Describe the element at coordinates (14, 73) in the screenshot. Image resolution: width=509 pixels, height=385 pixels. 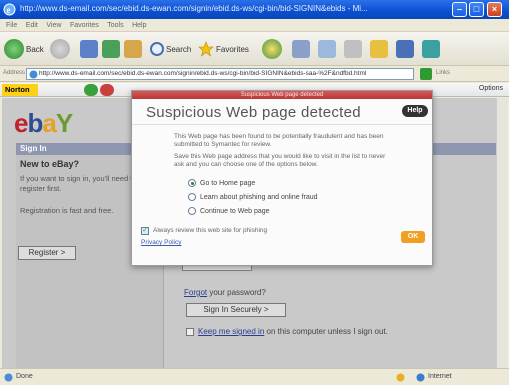
I see `address-label: Address` at that location.